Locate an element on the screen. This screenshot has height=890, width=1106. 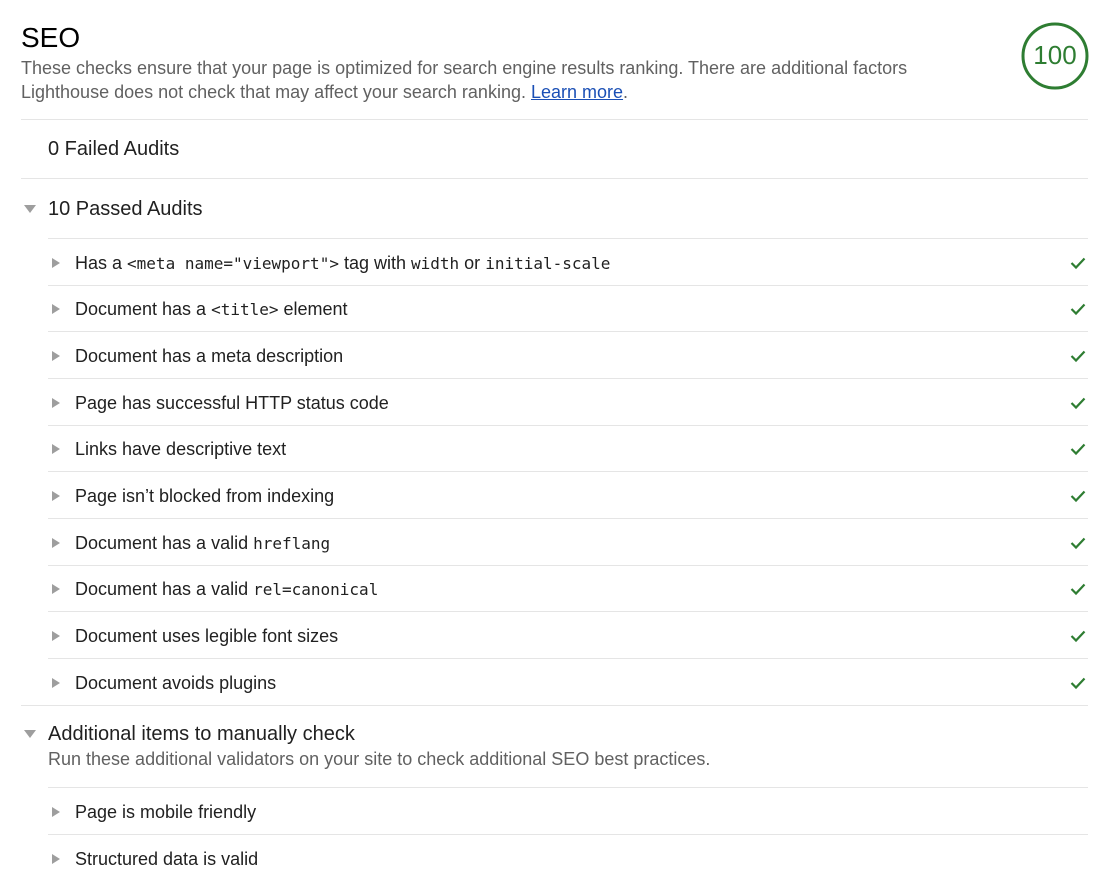
audit-title-text: tag with is located at coordinates (374, 263).